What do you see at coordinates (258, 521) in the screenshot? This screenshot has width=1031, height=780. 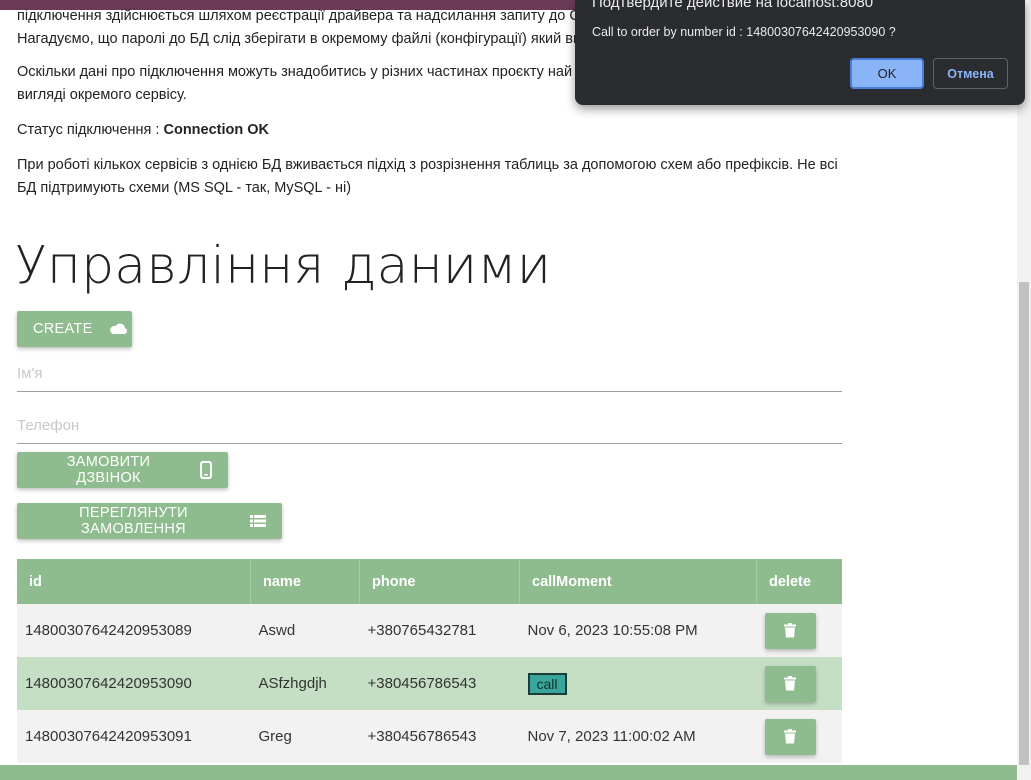 I see `list-icon` at bounding box center [258, 521].